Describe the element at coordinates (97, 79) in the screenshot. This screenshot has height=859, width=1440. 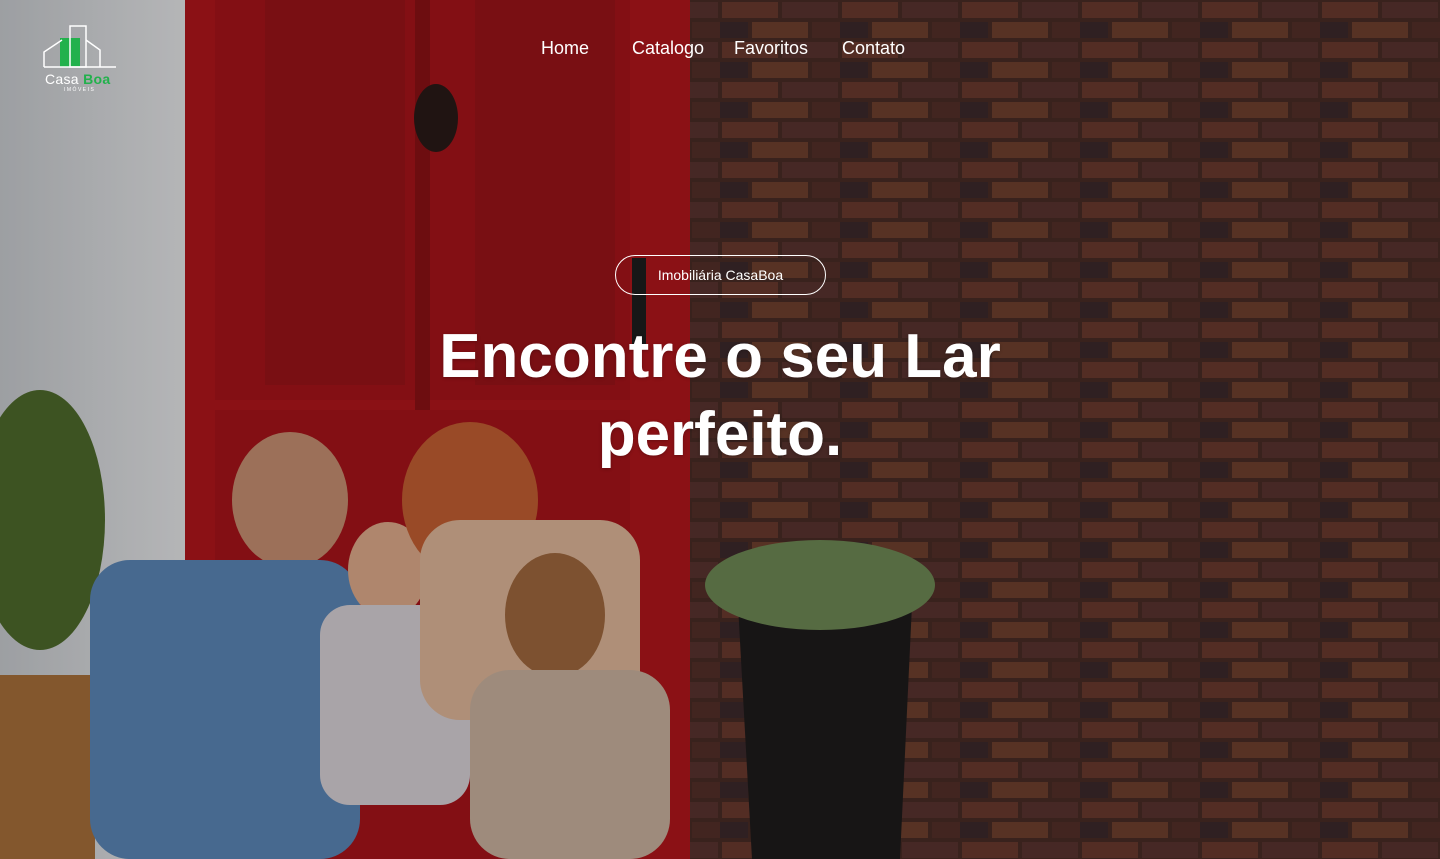
I see `brand-name-part2: Boa` at that location.